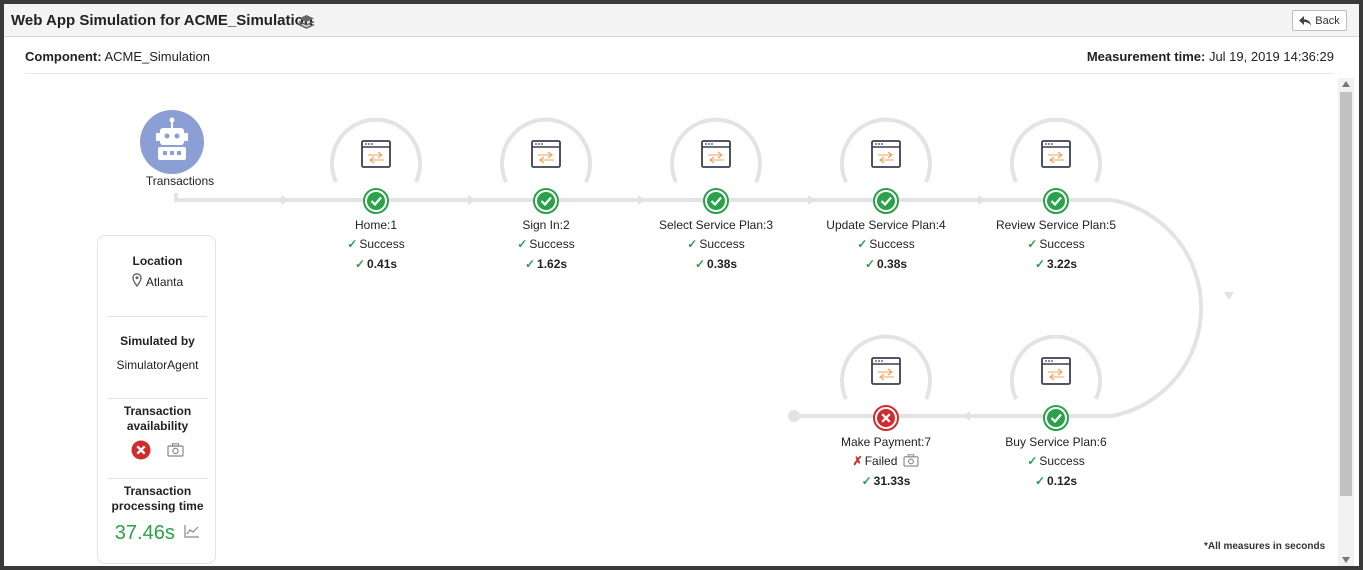 Image resolution: width=1363 pixels, height=570 pixels. I want to click on location-label: Location, so click(157, 261).